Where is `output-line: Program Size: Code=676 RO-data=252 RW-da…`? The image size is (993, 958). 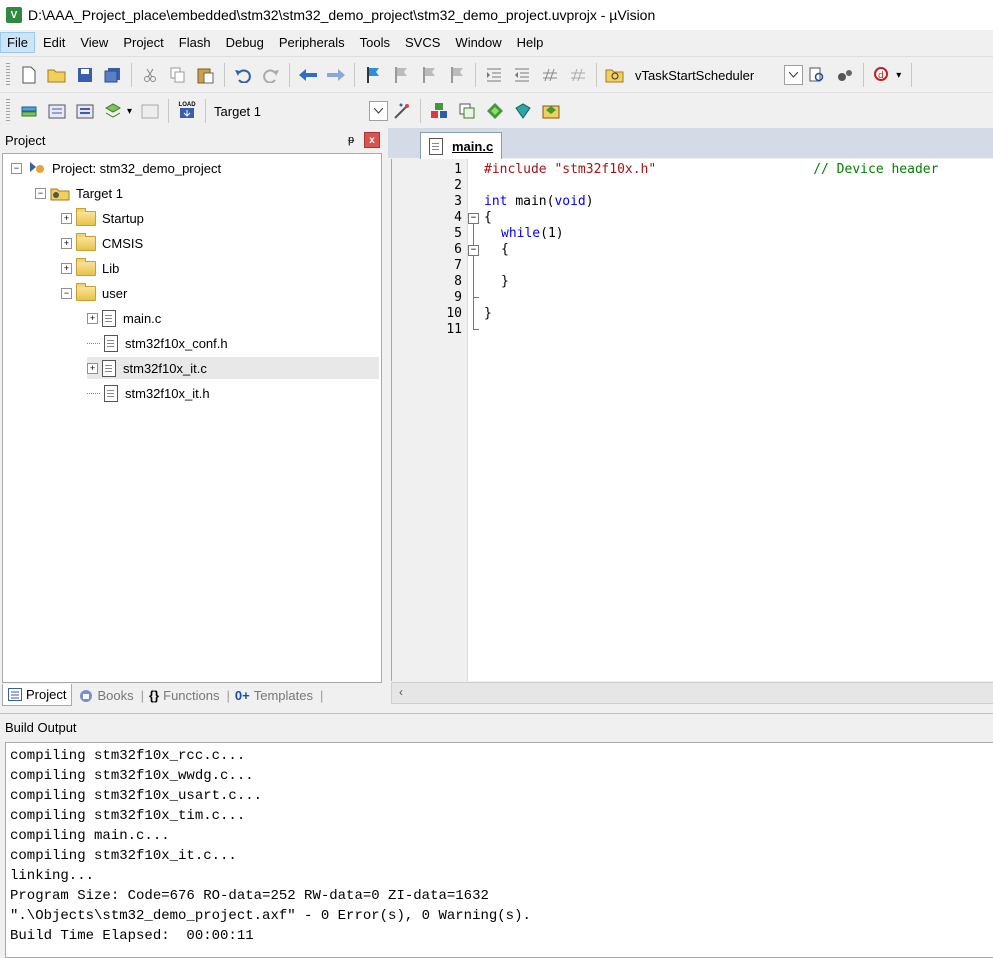
output-line: Program Size: Code=676 RO-data=252 RW-da… is located at coordinates (249, 896).